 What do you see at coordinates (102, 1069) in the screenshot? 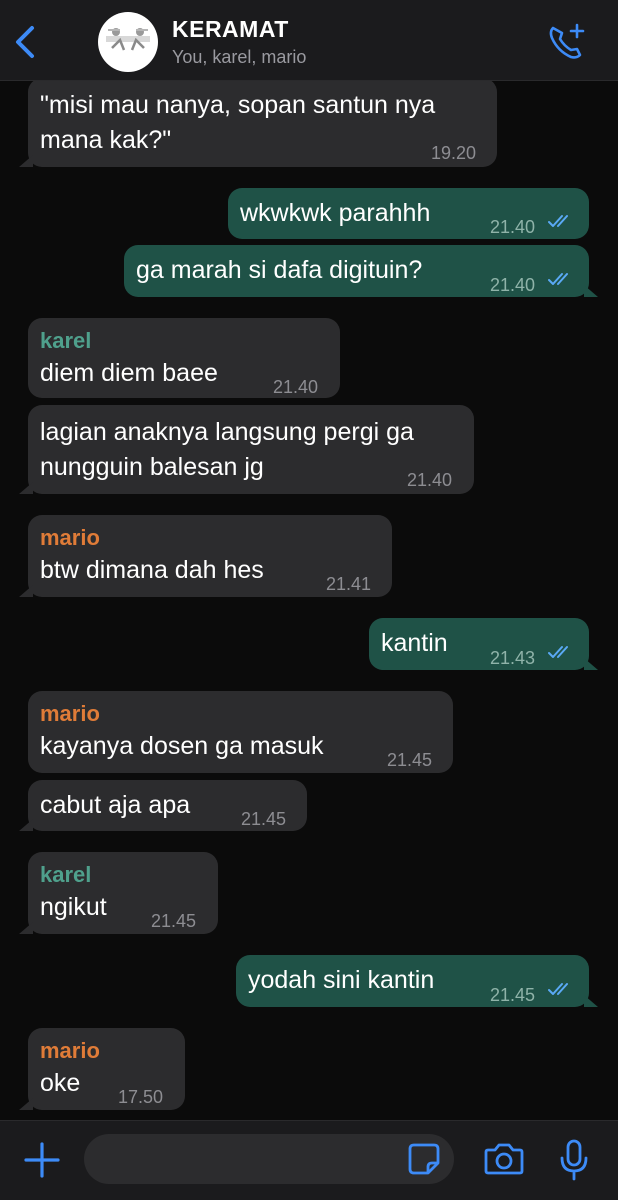
I see `message-bubble: mario oke 17.50` at bounding box center [102, 1069].